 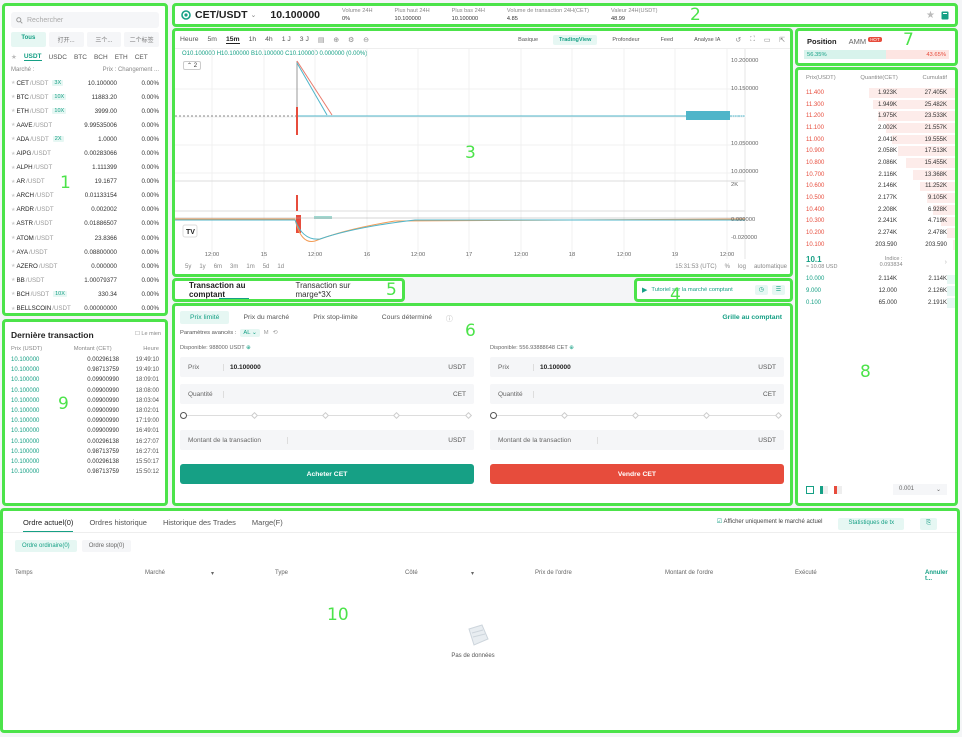 I want to click on market-search: Rechercher, so click(x=85, y=20).